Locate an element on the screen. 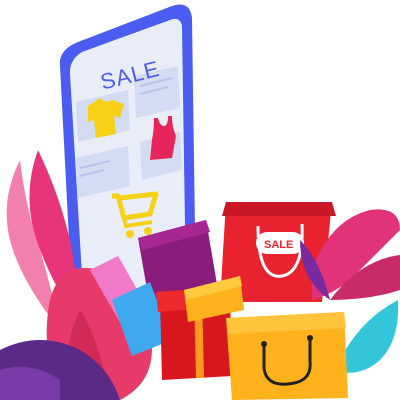 The width and height of the screenshot is (400, 400). orange-shopping-bag is located at coordinates (287, 356).